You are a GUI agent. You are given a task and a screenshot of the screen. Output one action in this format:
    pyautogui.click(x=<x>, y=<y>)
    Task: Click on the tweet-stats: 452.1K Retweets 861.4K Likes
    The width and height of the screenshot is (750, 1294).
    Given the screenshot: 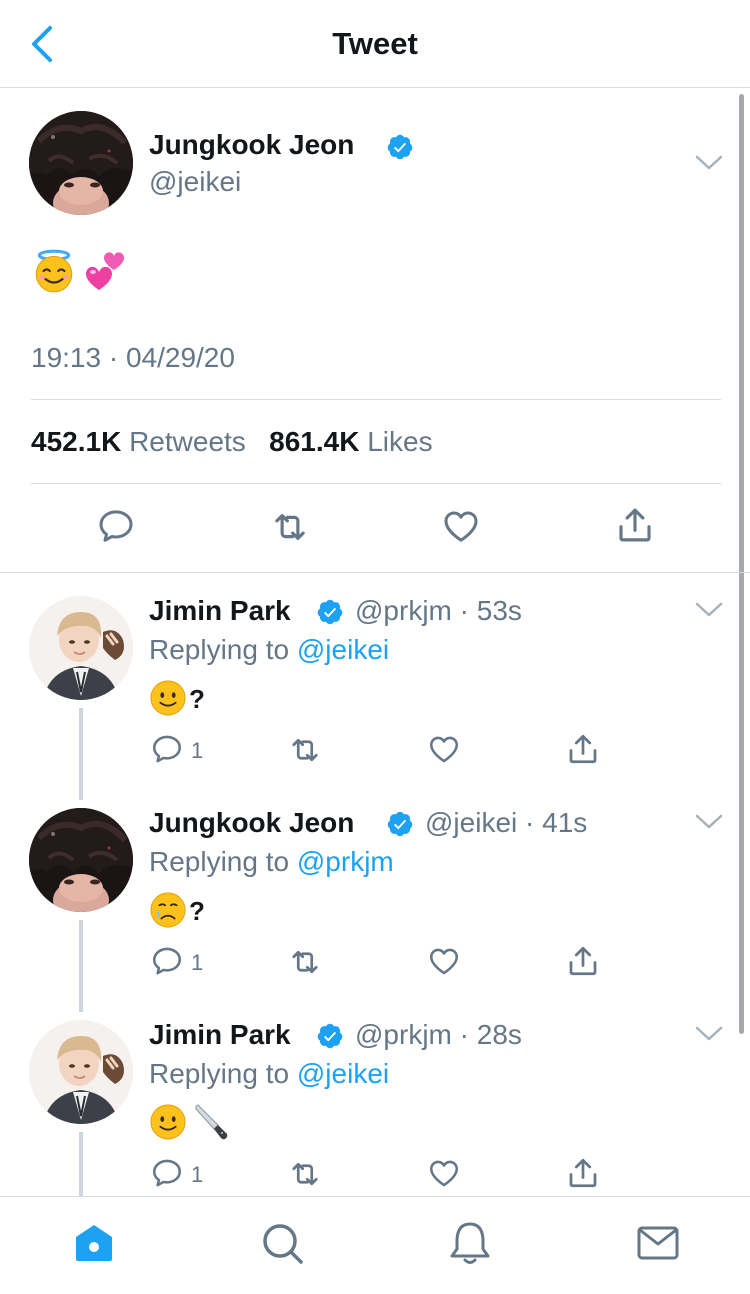 What is the action you would take?
    pyautogui.click(x=232, y=442)
    